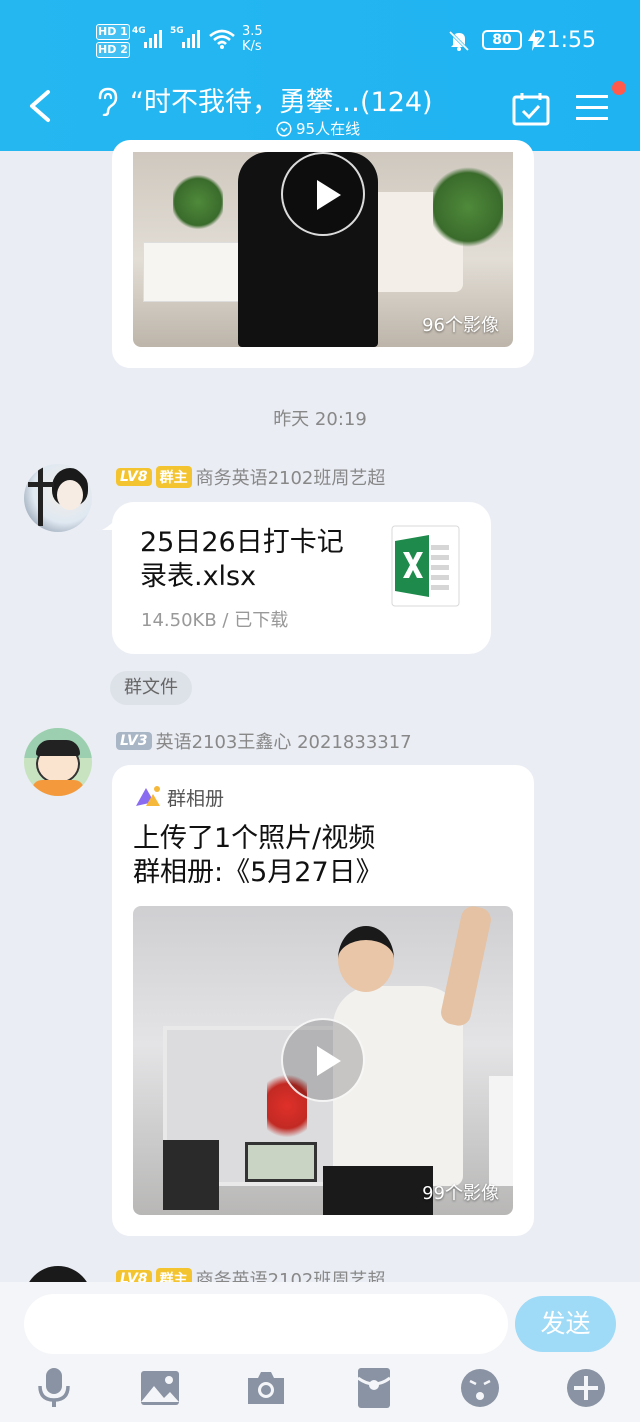  What do you see at coordinates (366, 959) in the screenshot?
I see `person-head` at bounding box center [366, 959].